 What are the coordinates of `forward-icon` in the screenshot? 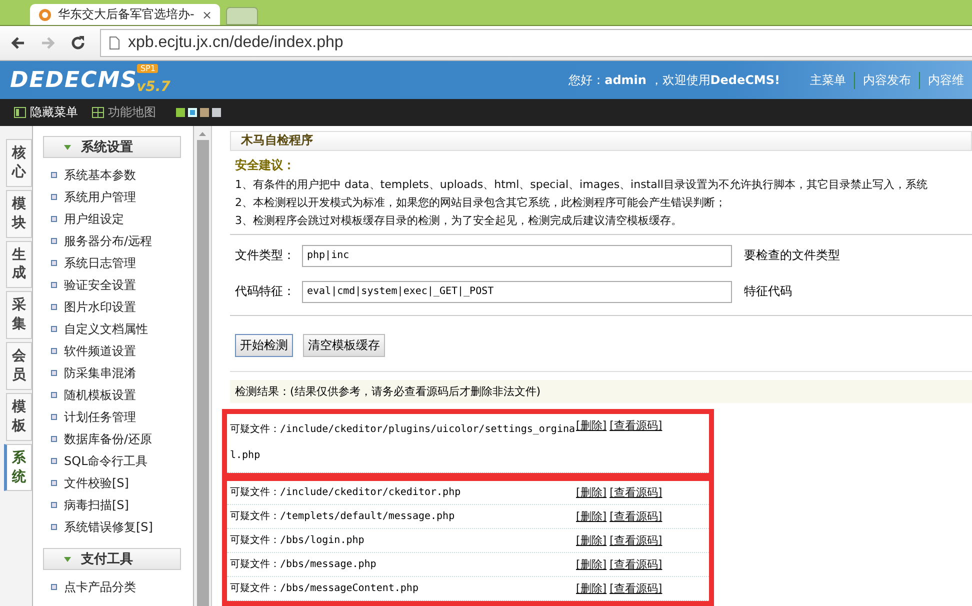 It's located at (48, 43).